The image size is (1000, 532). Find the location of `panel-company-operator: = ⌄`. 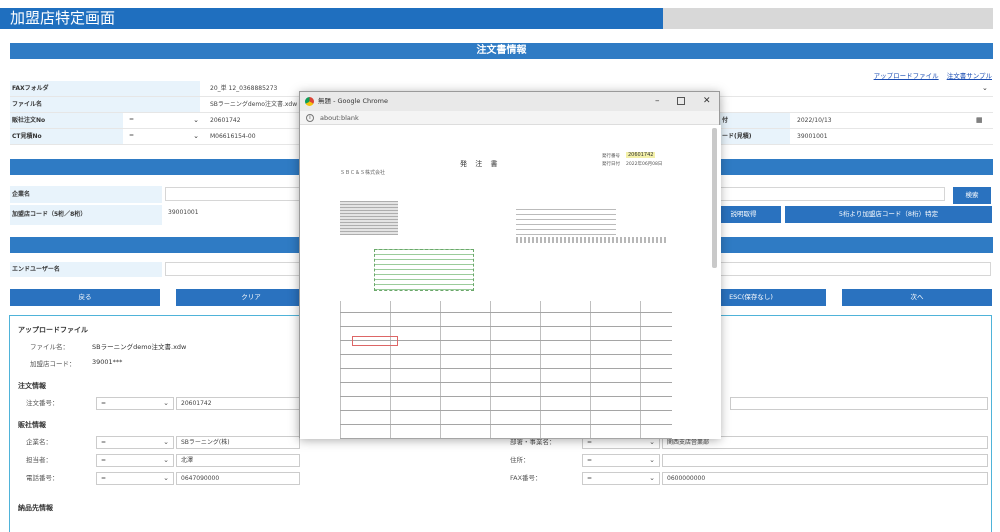

panel-company-operator: = ⌄ is located at coordinates (135, 442).